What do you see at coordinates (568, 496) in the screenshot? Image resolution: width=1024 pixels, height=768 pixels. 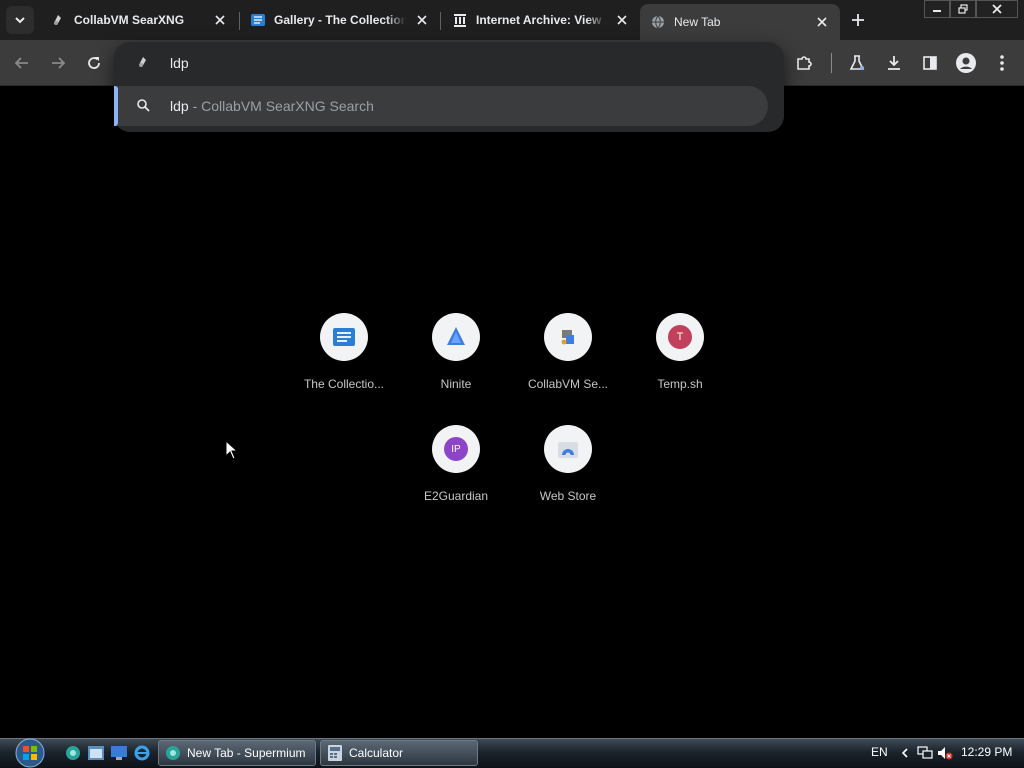 I see `shortcut-label: Web Store` at bounding box center [568, 496].